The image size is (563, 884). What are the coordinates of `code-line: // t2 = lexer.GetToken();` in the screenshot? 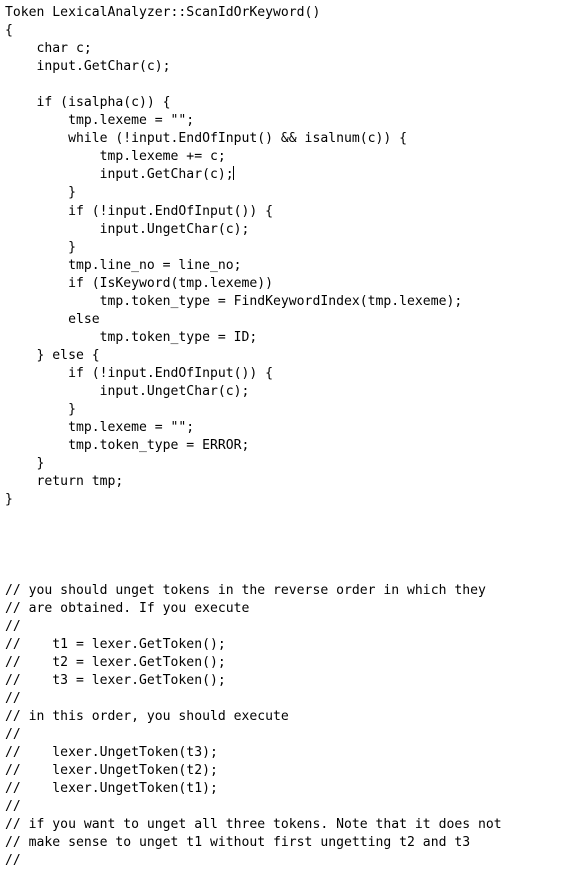 It's located at (284, 663).